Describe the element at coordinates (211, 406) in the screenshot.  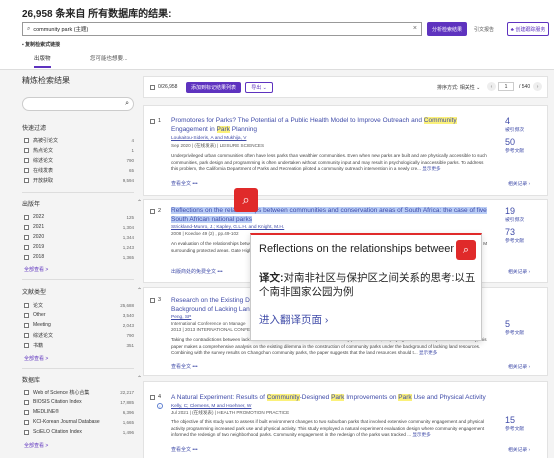
I see `result-authors: Kelly, C; Clemens, M and Hoehner, W` at that location.